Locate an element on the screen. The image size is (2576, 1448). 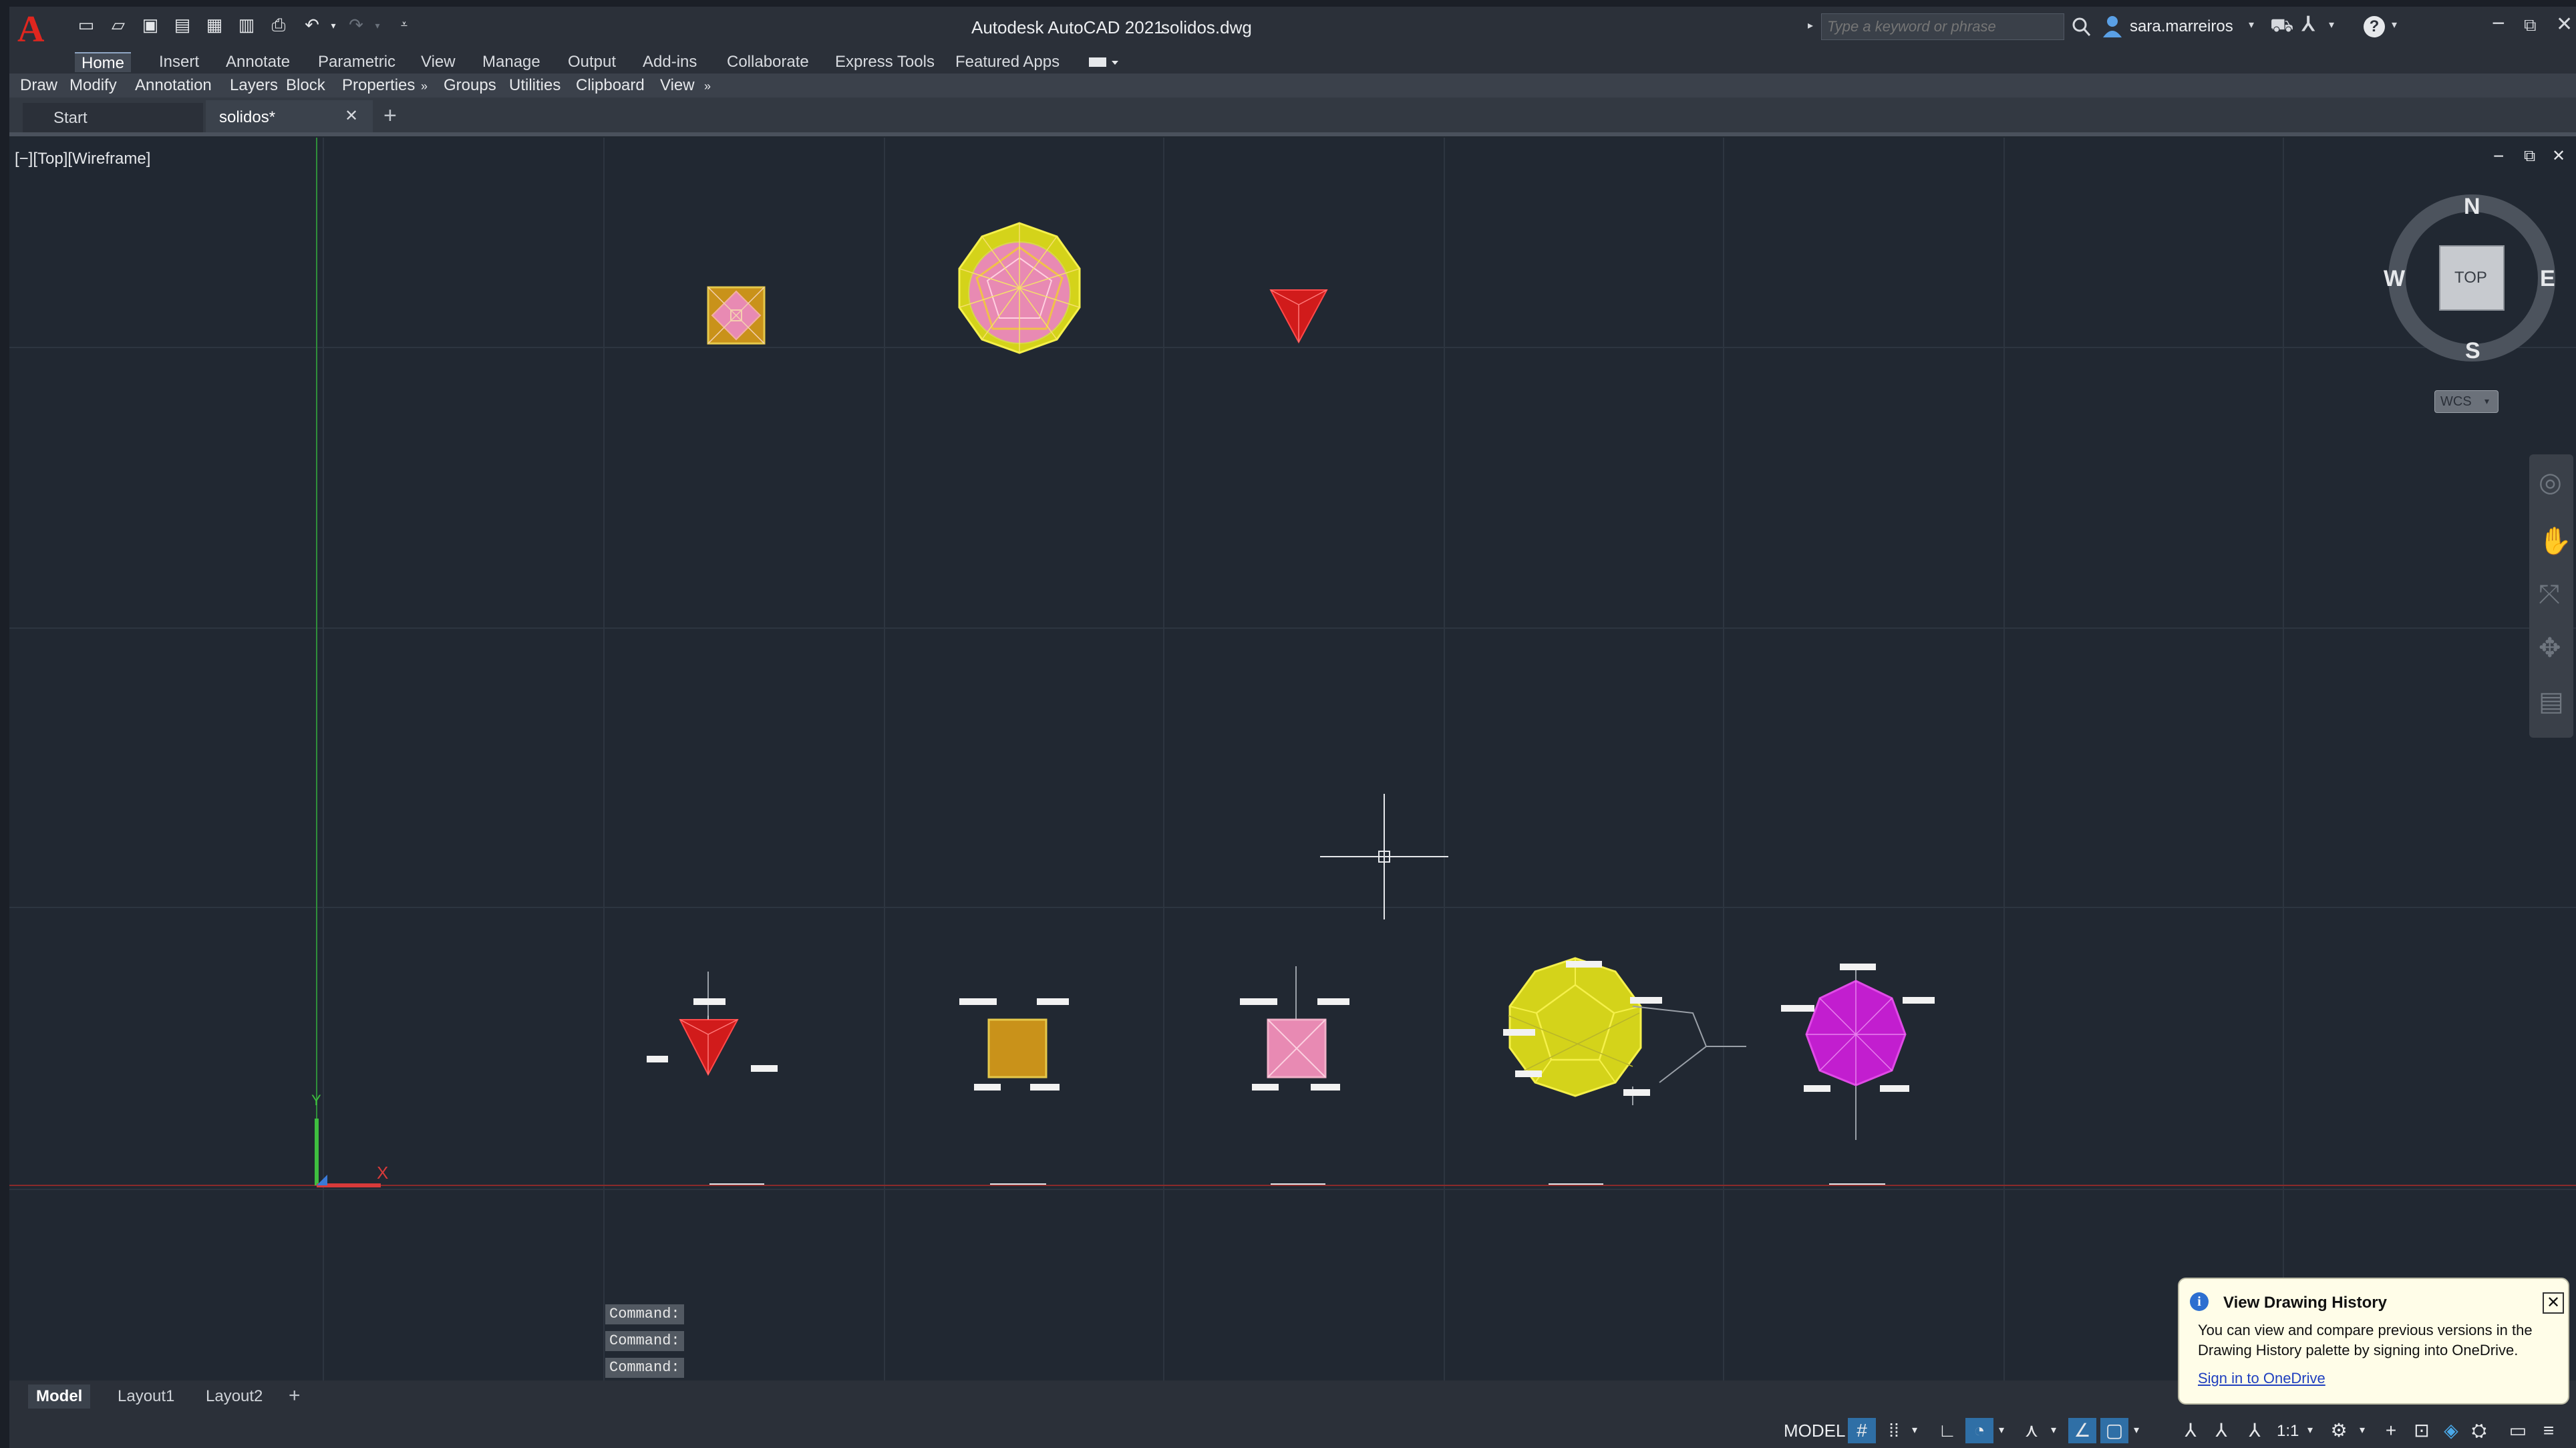
polar-dropdown-icon: ▾ is located at coordinates (2001, 1430).